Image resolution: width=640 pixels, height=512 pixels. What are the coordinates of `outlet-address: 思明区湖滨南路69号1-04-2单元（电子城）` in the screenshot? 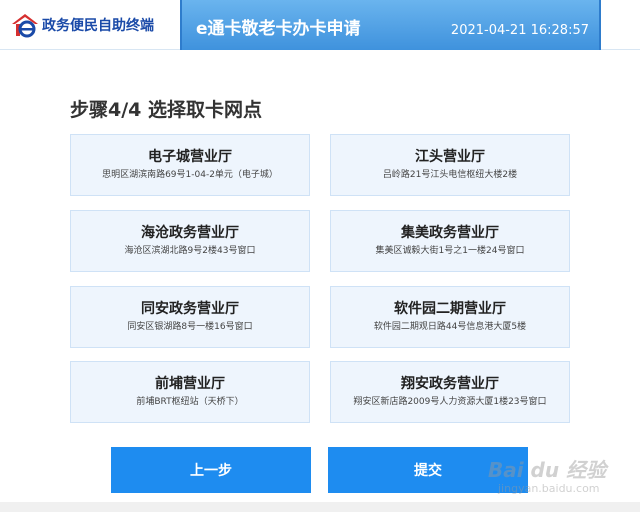 It's located at (190, 175).